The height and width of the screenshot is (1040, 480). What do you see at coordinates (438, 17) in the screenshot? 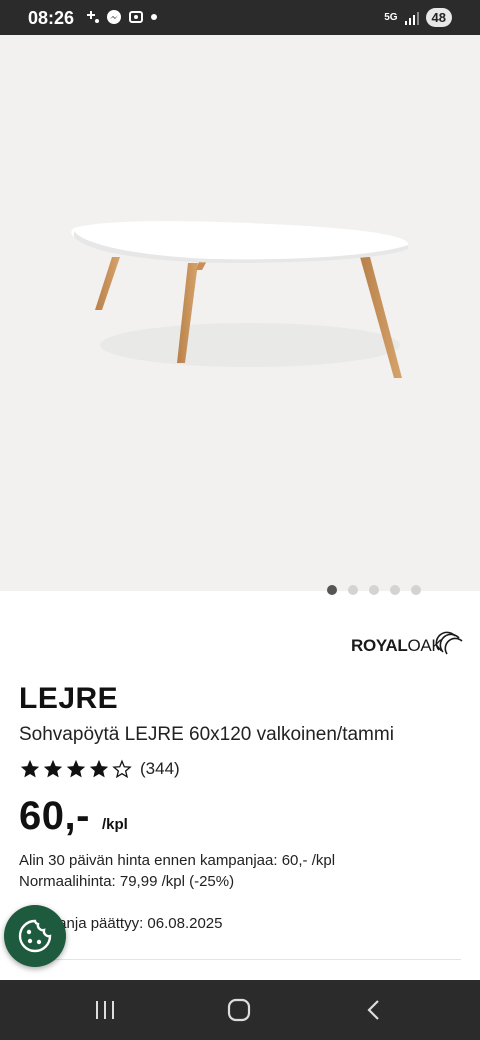
I see `battery-indicator: 48` at bounding box center [438, 17].